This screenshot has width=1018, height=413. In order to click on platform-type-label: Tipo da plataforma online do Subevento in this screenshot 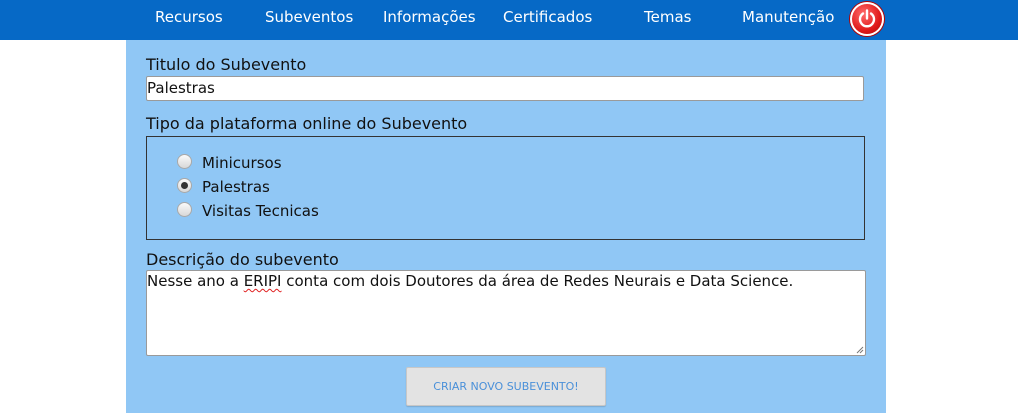, I will do `click(307, 123)`.